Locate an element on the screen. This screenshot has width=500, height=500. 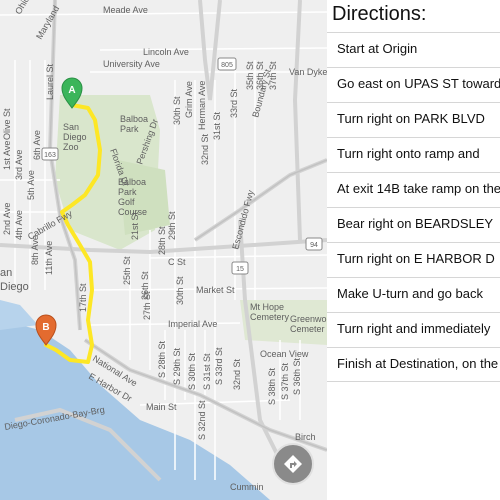
svg-text: 805 is located at coordinates (227, 65).